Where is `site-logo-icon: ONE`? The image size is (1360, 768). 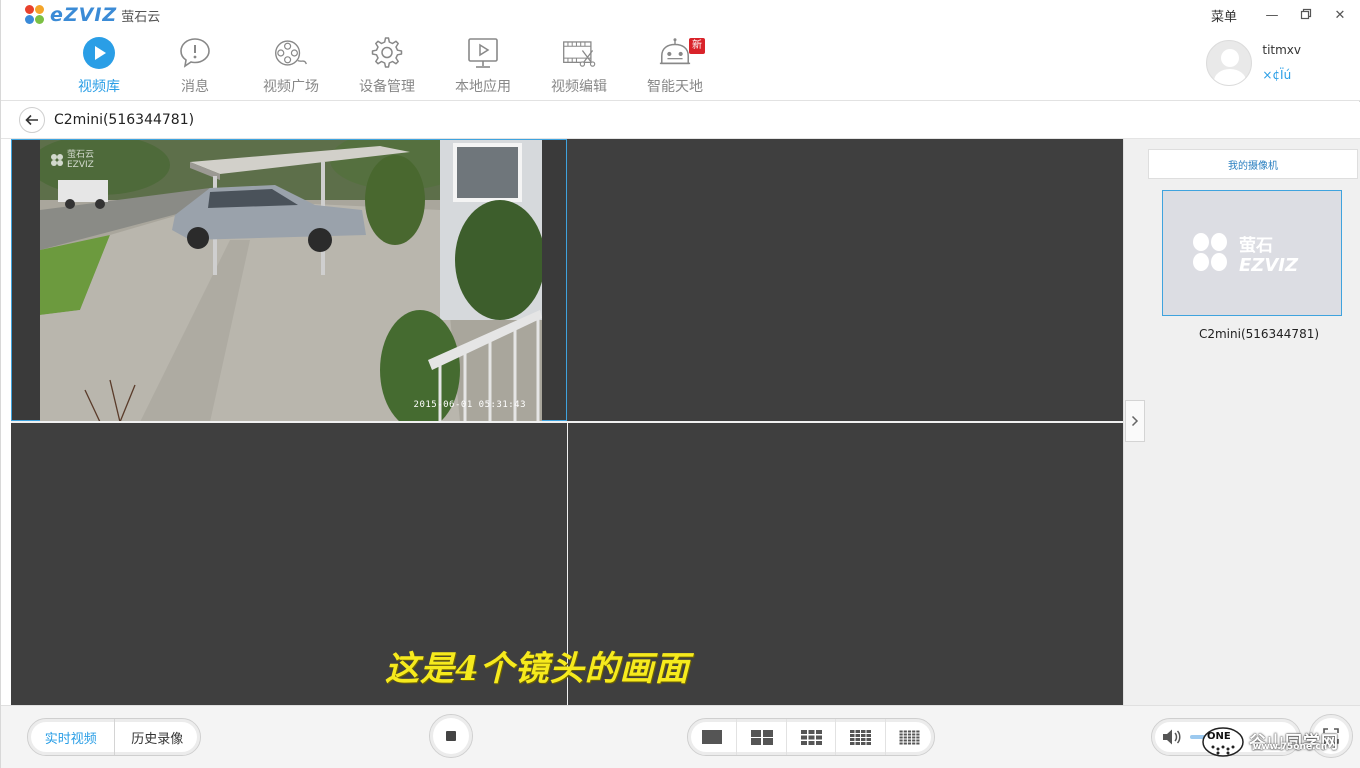 site-logo-icon: ONE is located at coordinates (1223, 742).